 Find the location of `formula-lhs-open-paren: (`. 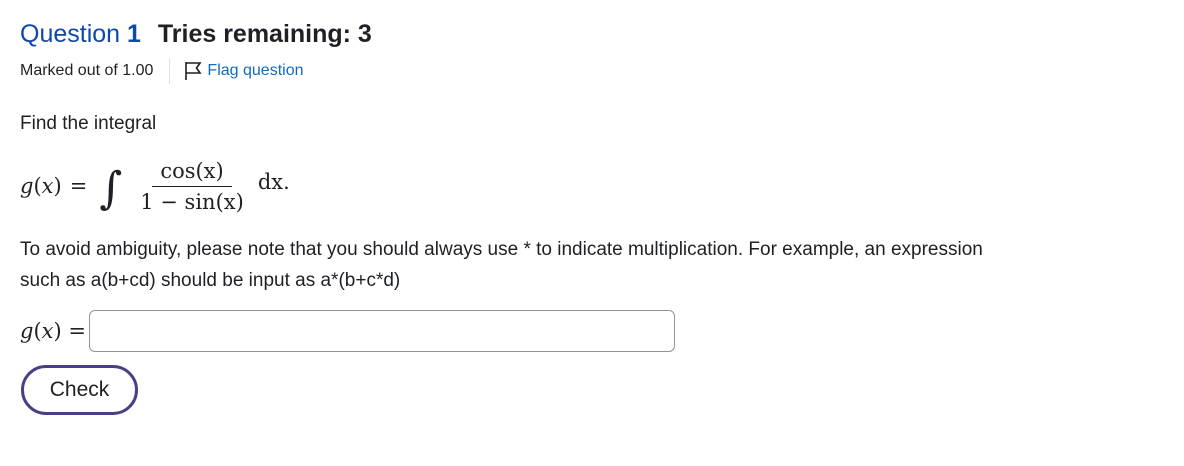

formula-lhs-open-paren: ( is located at coordinates (37, 186).